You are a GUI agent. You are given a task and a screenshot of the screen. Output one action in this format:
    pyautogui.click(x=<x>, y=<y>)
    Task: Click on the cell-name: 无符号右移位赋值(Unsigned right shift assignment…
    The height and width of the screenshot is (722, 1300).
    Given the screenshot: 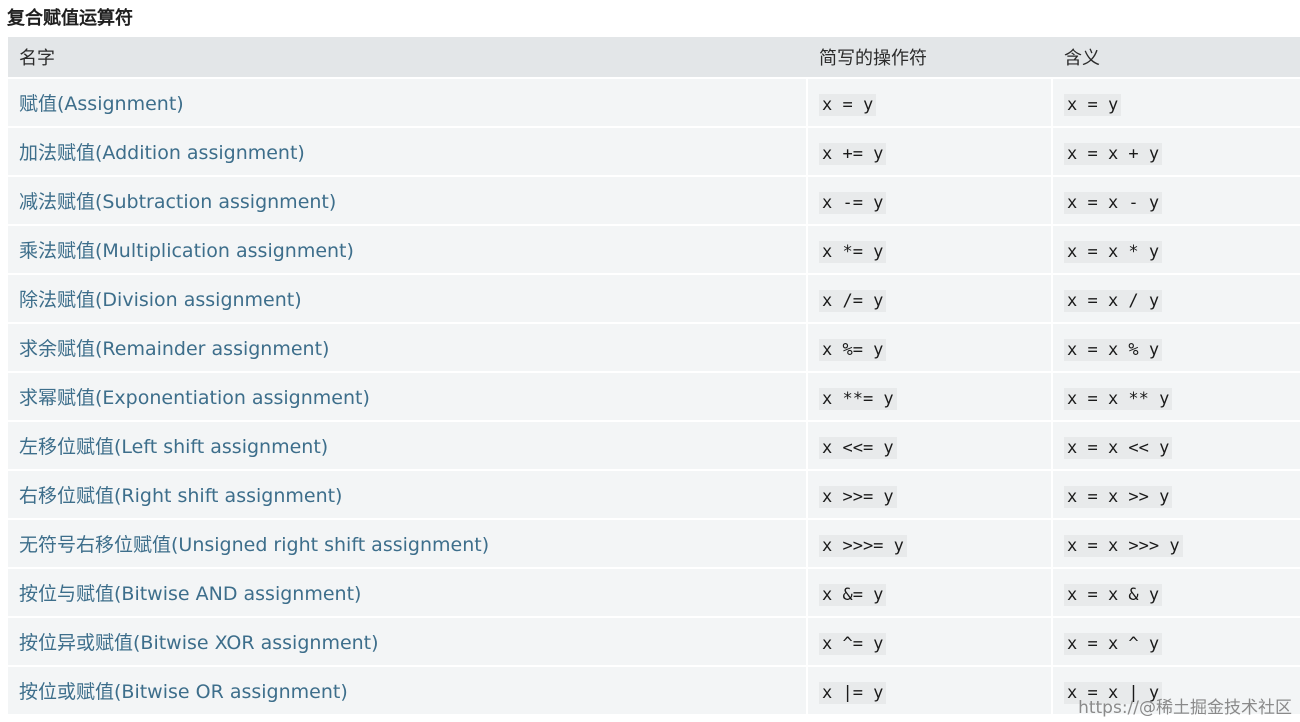 What is the action you would take?
    pyautogui.click(x=407, y=543)
    